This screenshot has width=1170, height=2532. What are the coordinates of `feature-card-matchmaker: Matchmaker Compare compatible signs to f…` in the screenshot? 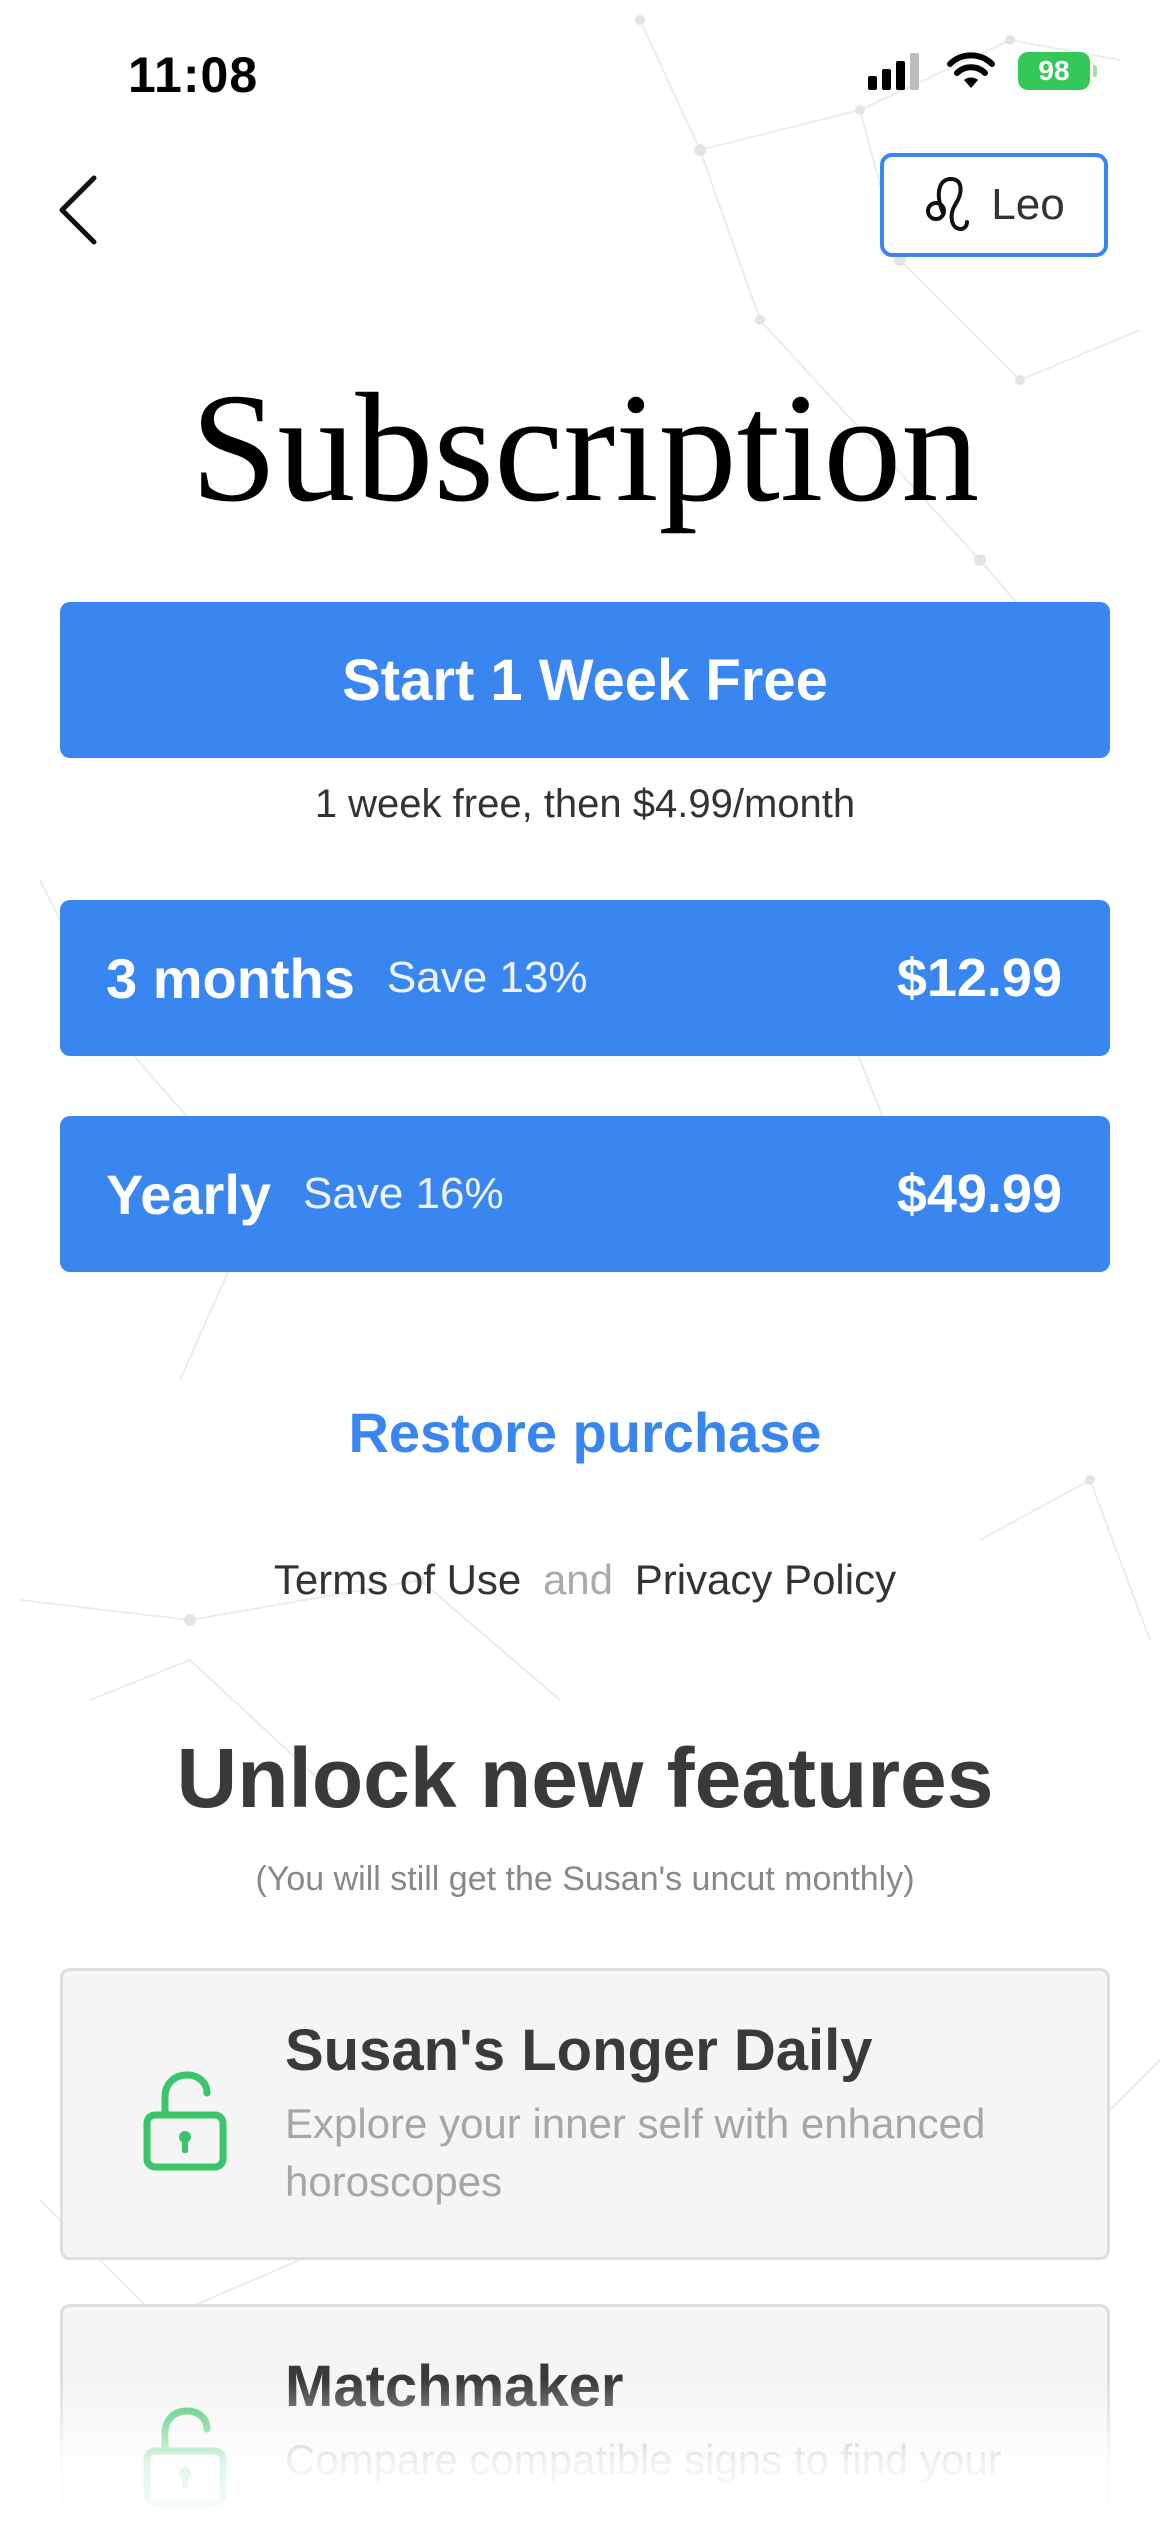 It's located at (585, 2418).